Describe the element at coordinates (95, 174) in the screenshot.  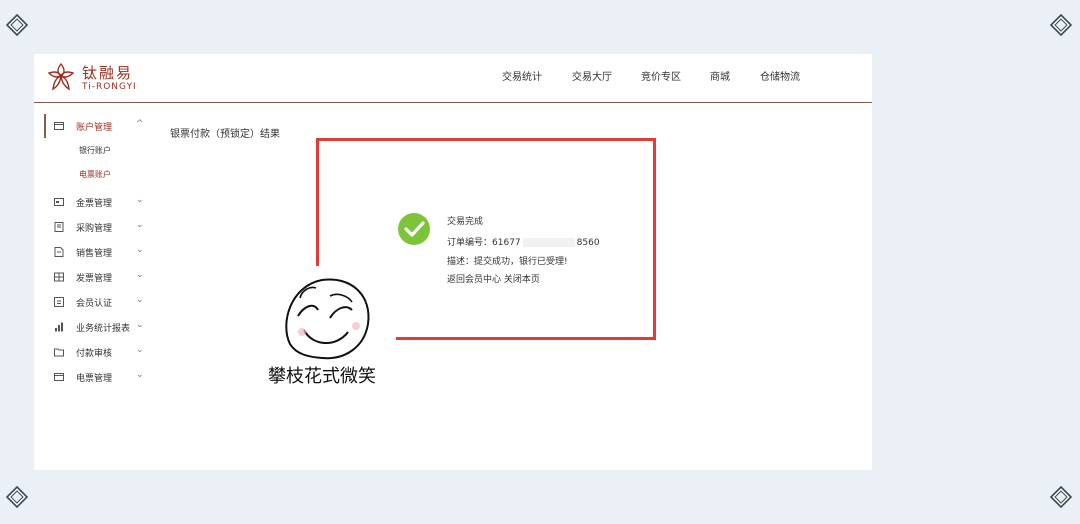
I see `sidebar-sub-e-ticket-account: 电票账户` at that location.